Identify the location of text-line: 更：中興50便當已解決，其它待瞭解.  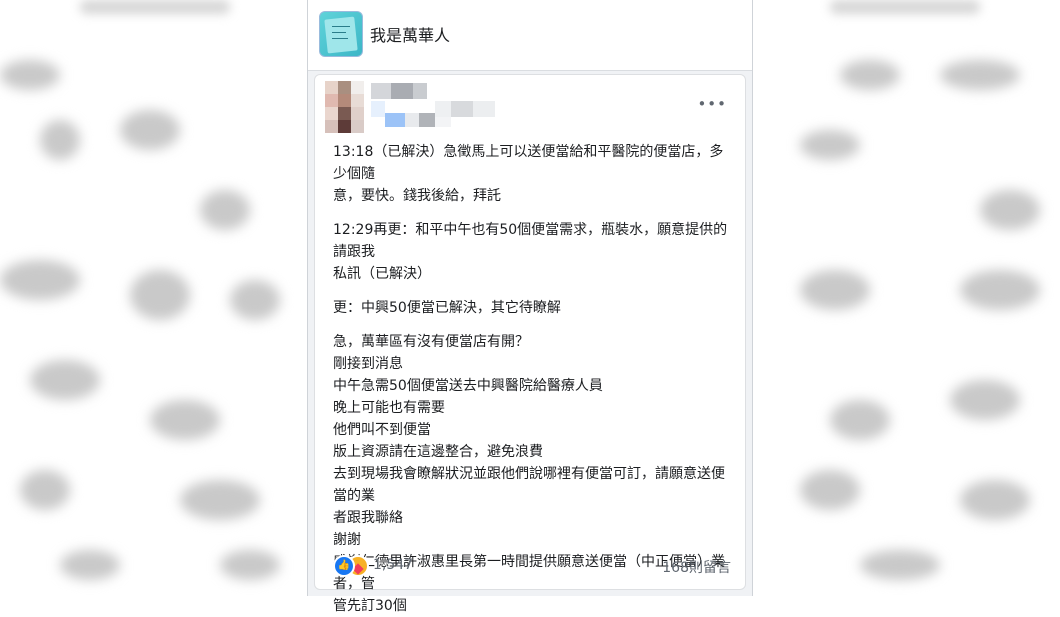
(447, 308).